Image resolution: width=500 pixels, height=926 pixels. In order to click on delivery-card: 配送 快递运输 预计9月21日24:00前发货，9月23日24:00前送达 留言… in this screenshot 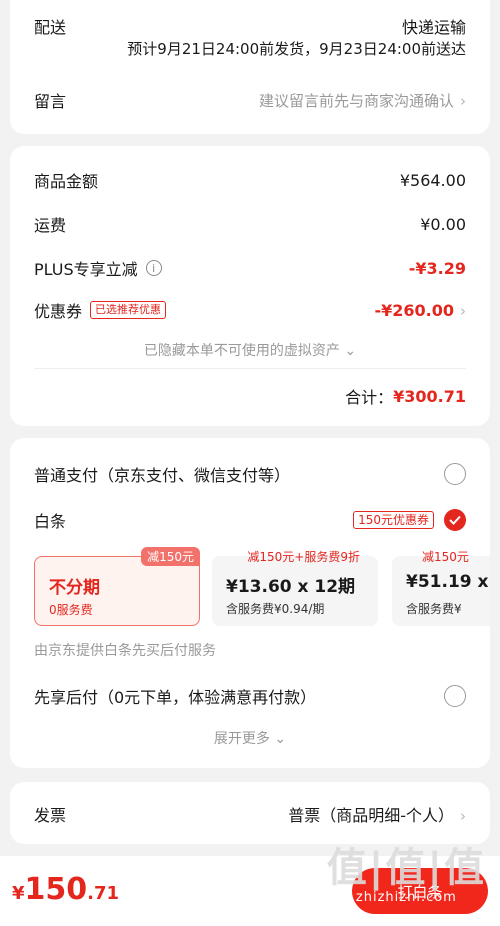, I will do `click(250, 67)`.